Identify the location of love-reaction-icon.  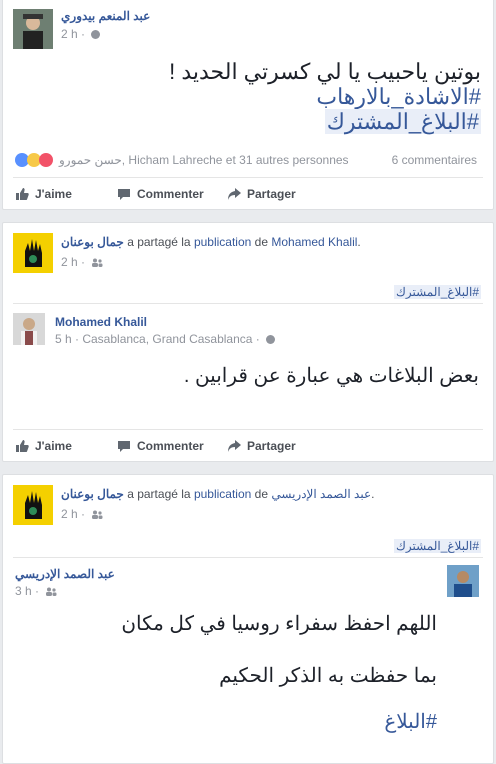
(46, 160).